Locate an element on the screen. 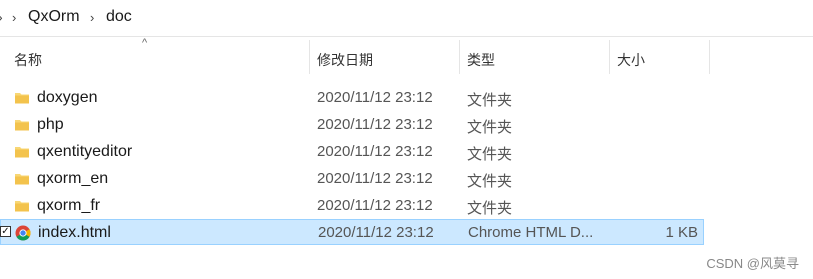 The image size is (813, 279). item-checkbox: ✓ is located at coordinates (5, 231).